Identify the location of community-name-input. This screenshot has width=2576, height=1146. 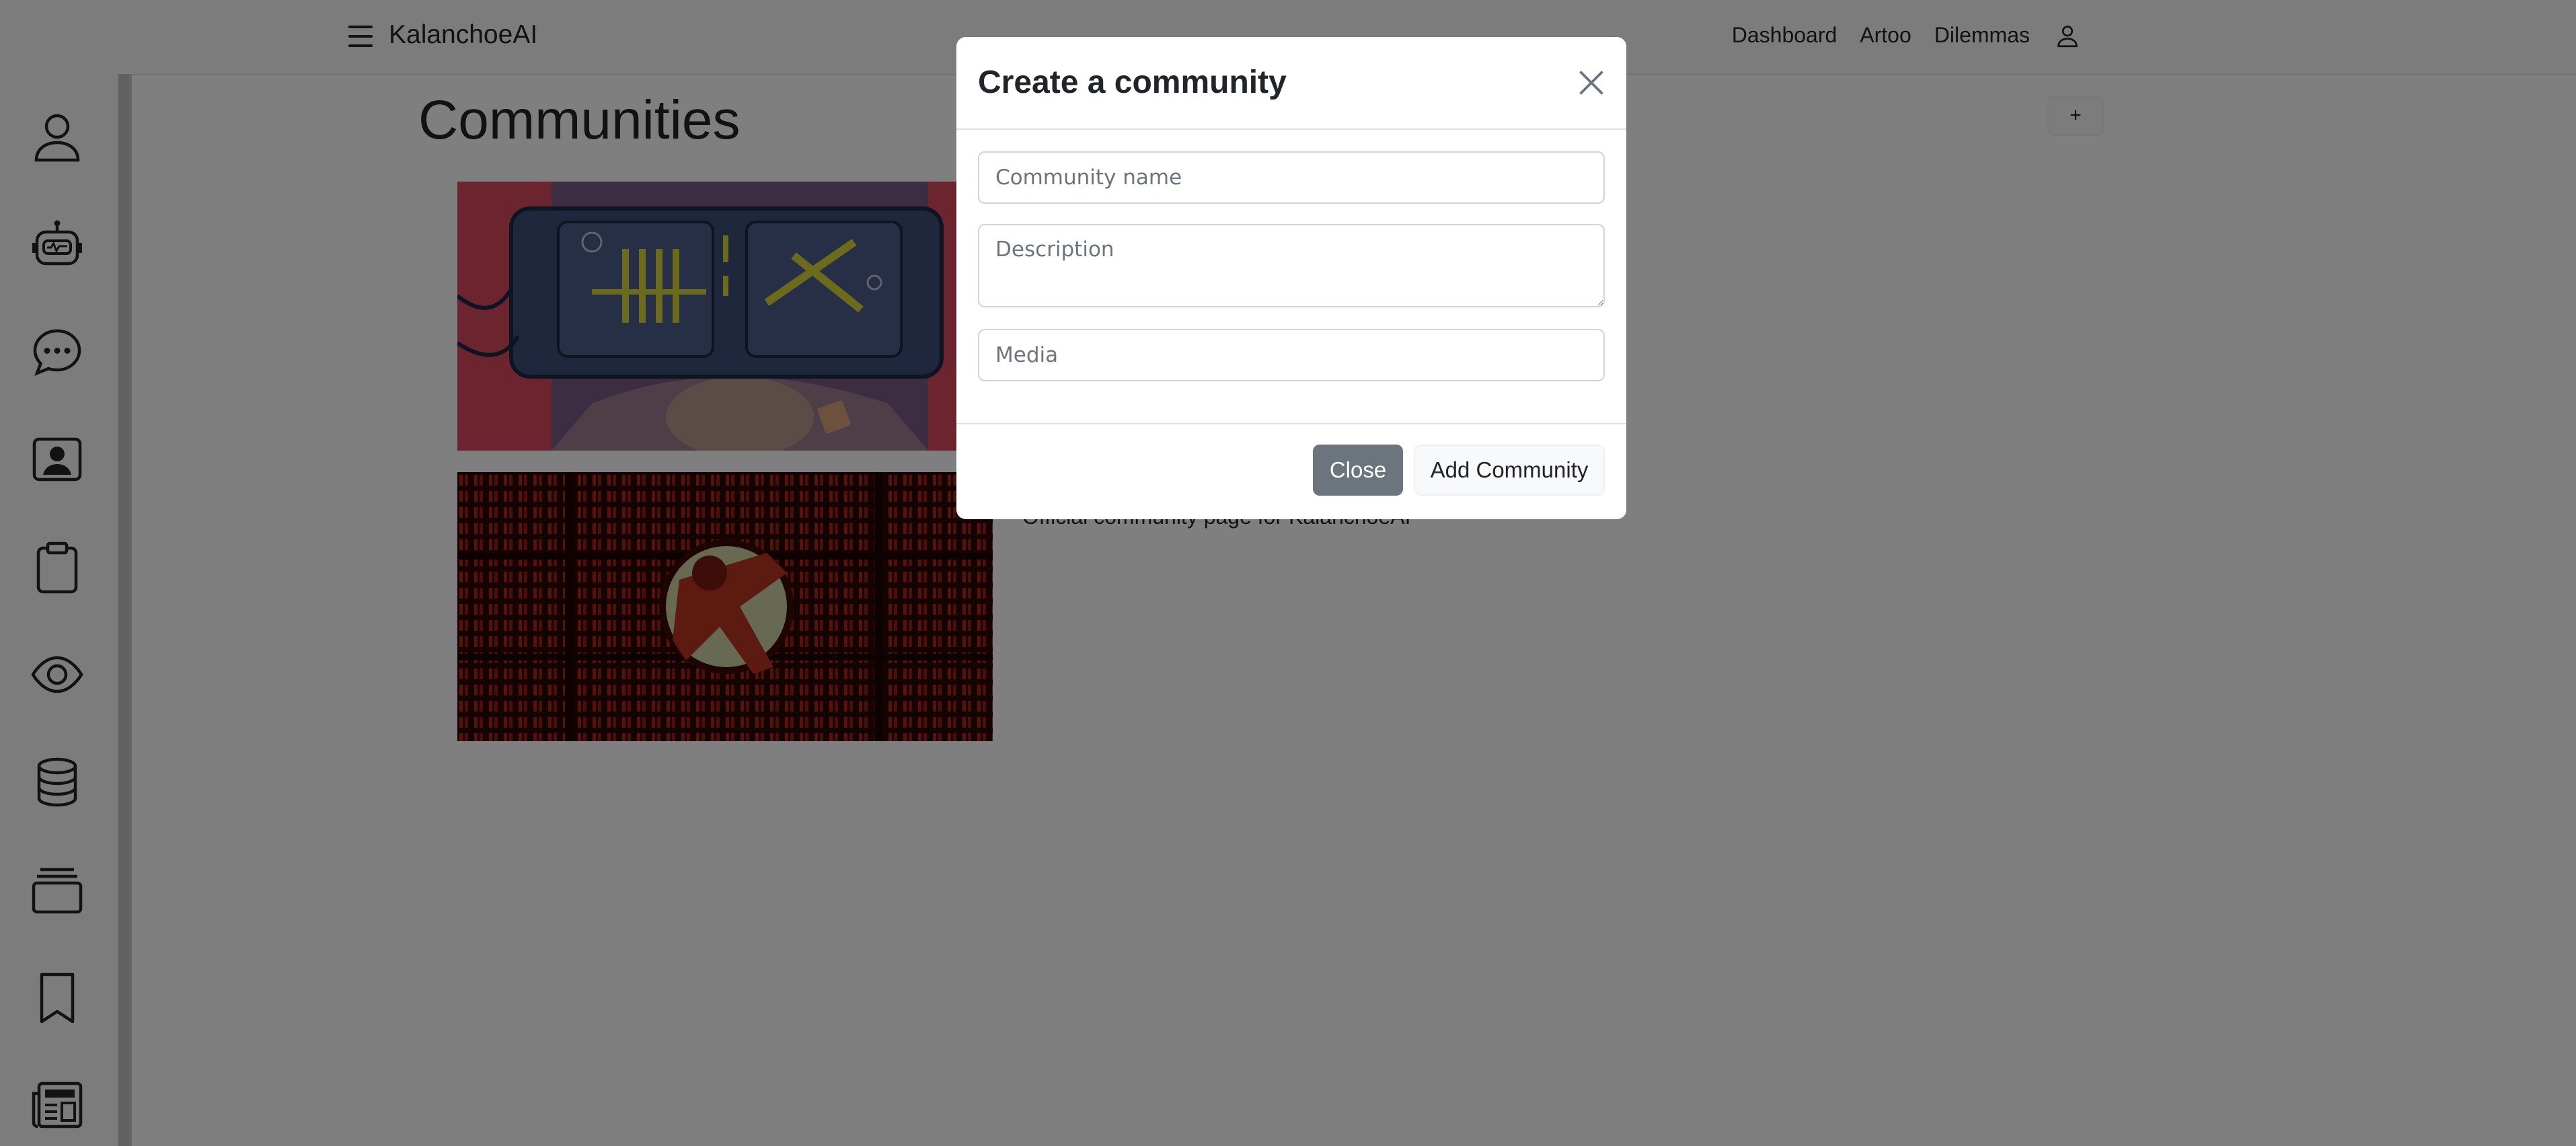
(1291, 177).